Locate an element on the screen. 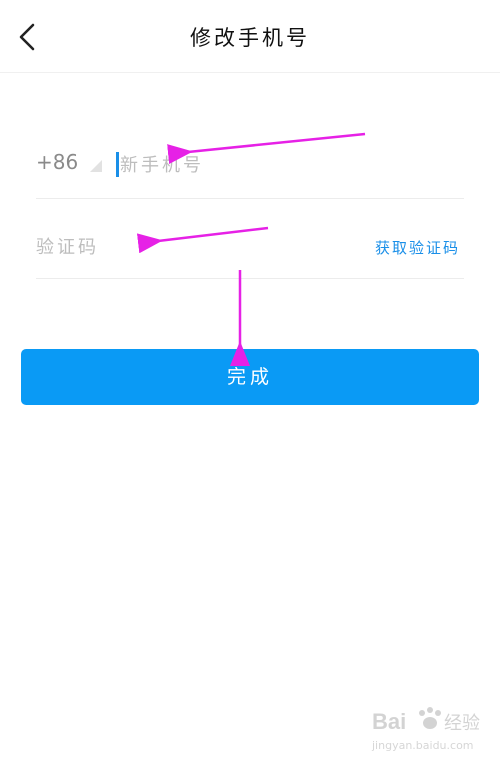 The image size is (500, 761). svg-text: 经验 is located at coordinates (462, 723).